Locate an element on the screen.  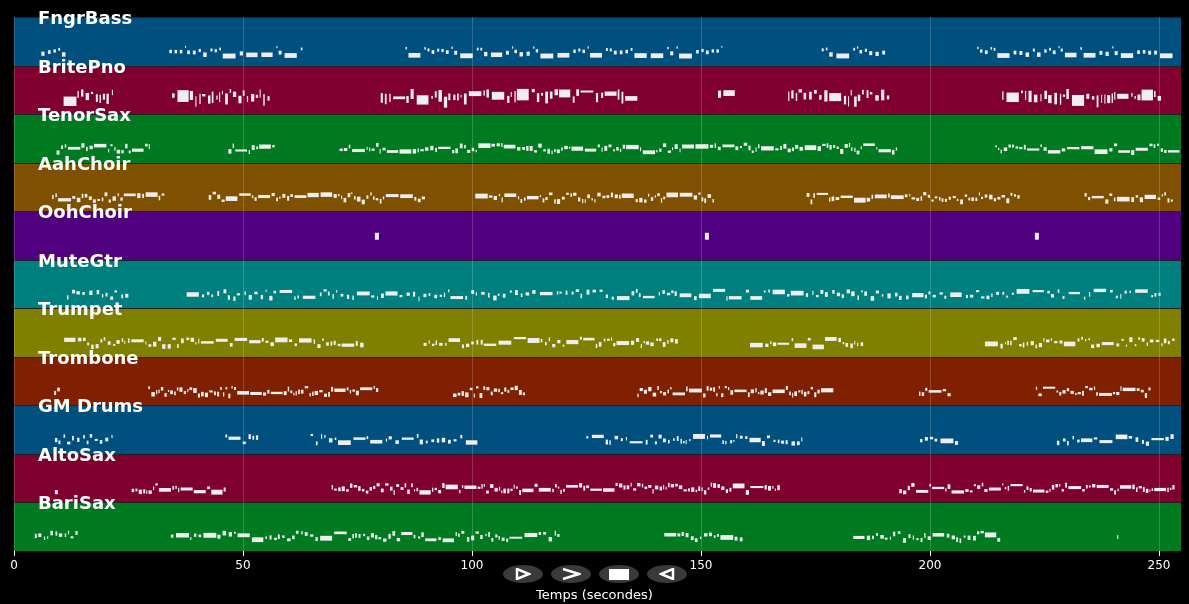
track-name: TenorSax is located at coordinates (84, 115).